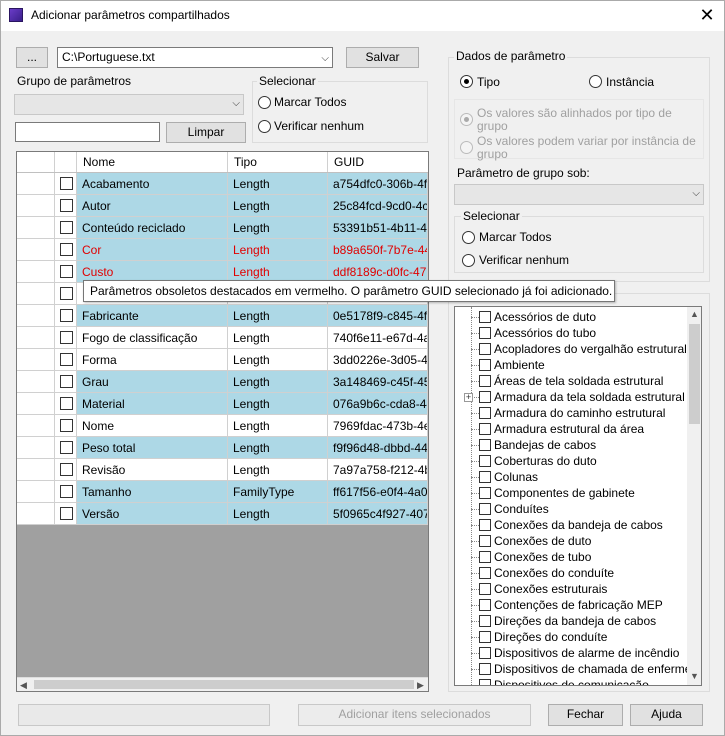  I want to click on expand-icon: +, so click(468, 397).